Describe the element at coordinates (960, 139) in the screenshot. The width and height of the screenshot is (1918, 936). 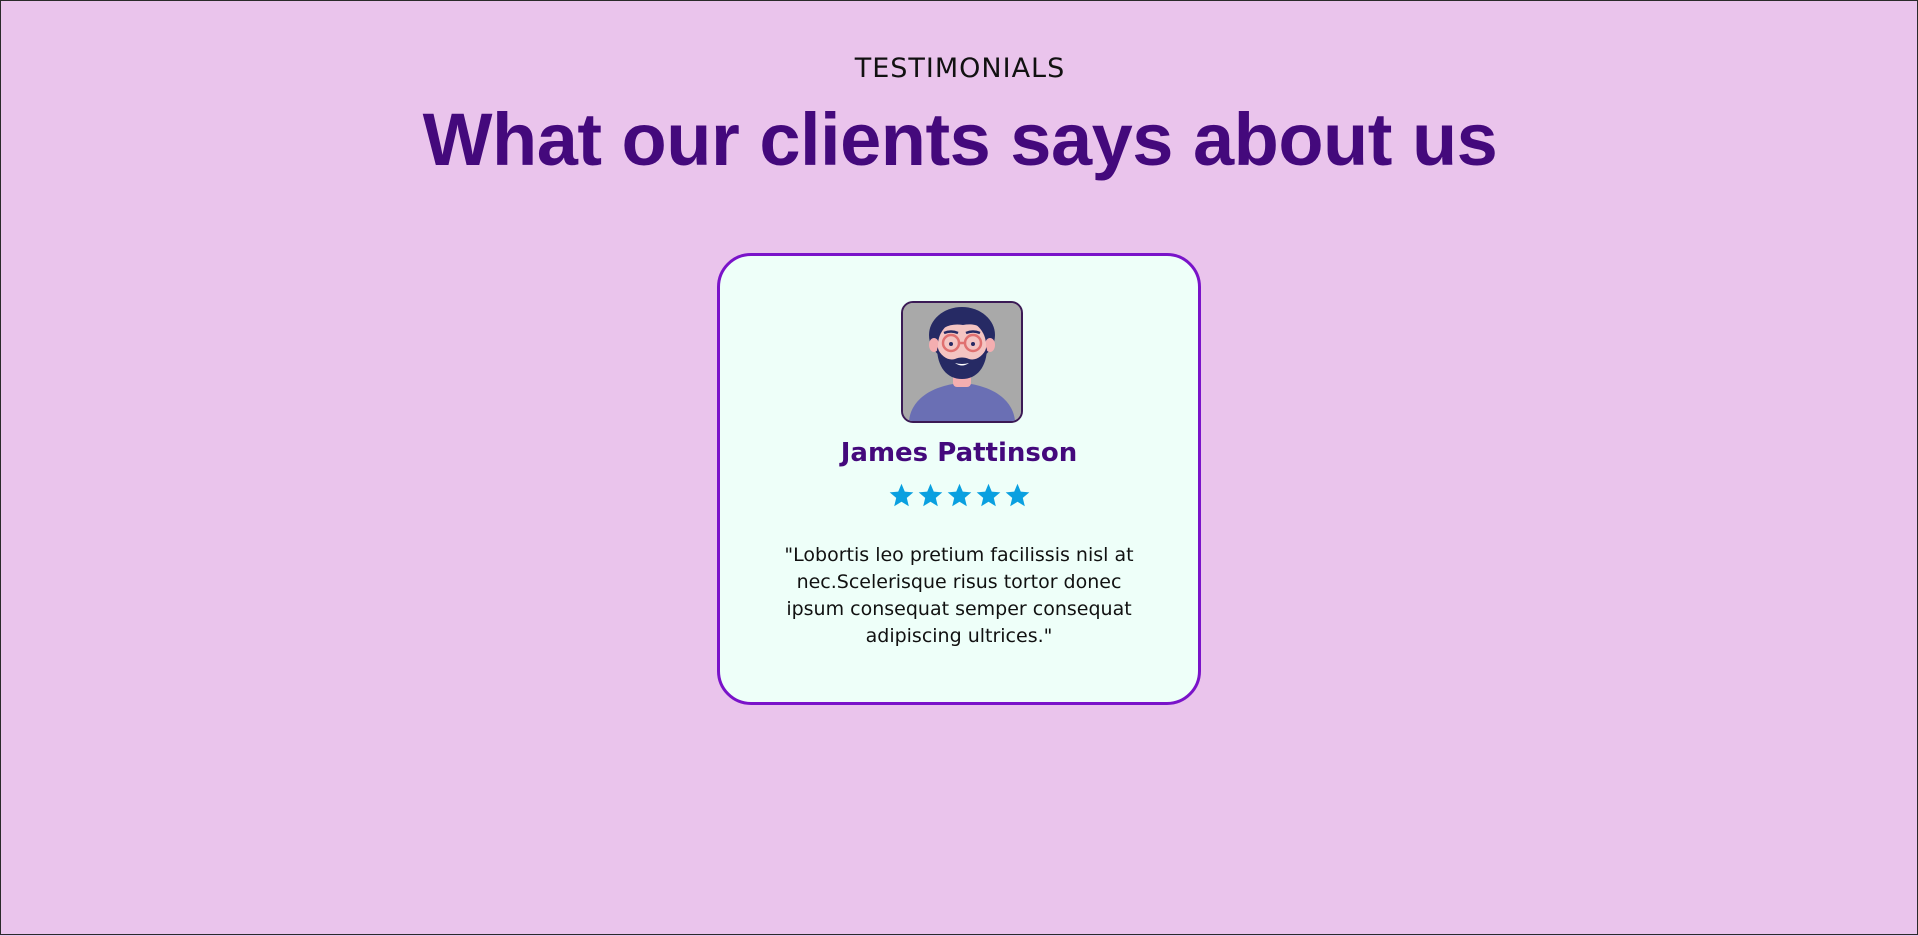
I see `section-heading: What our clients says about us` at that location.